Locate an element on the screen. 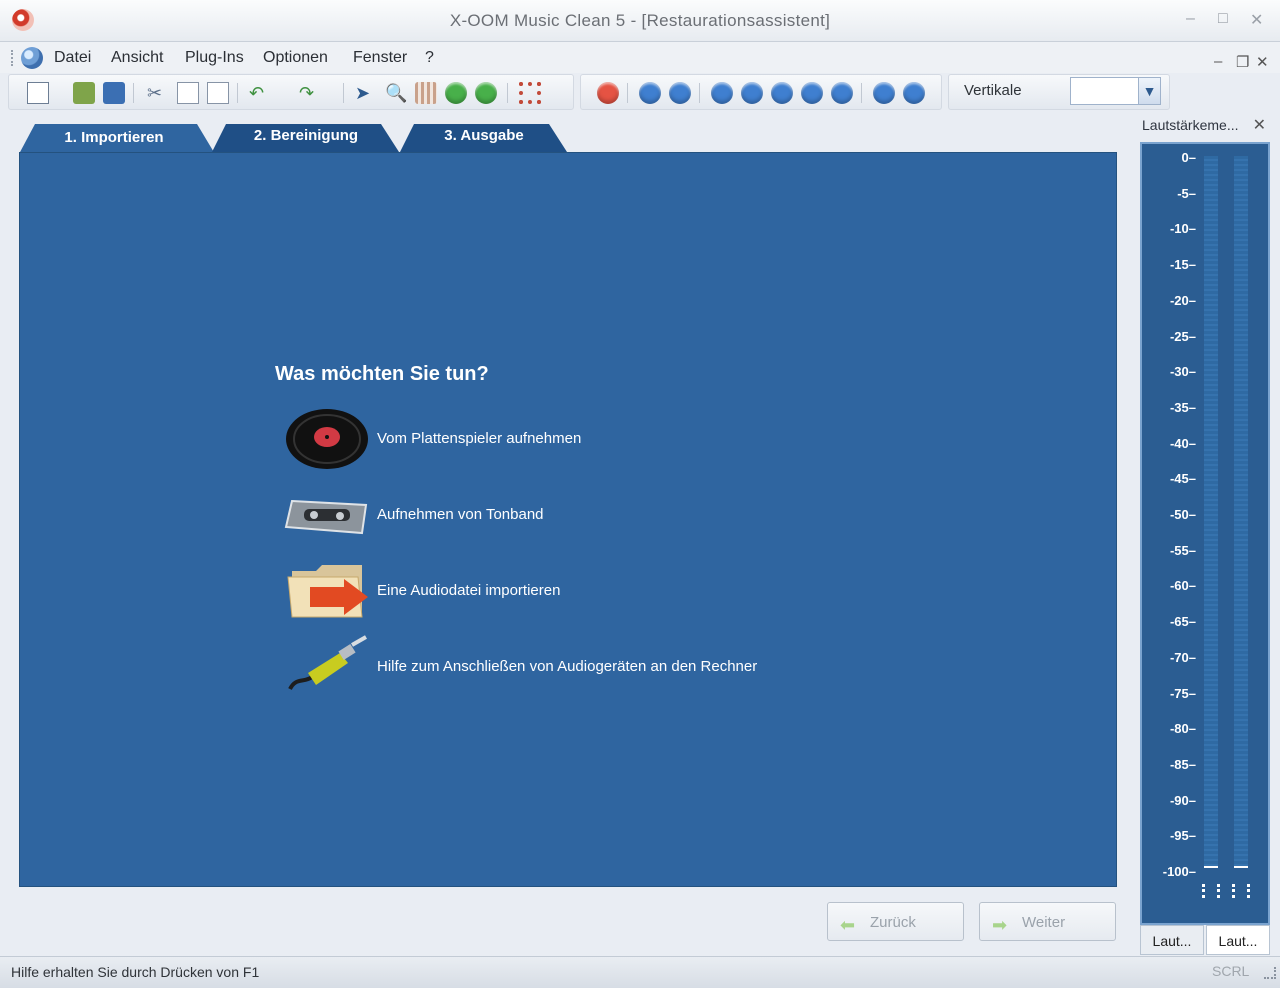 This screenshot has width=1280, height=988. scroll-lock-indicator: SCRL is located at coordinates (1231, 971).